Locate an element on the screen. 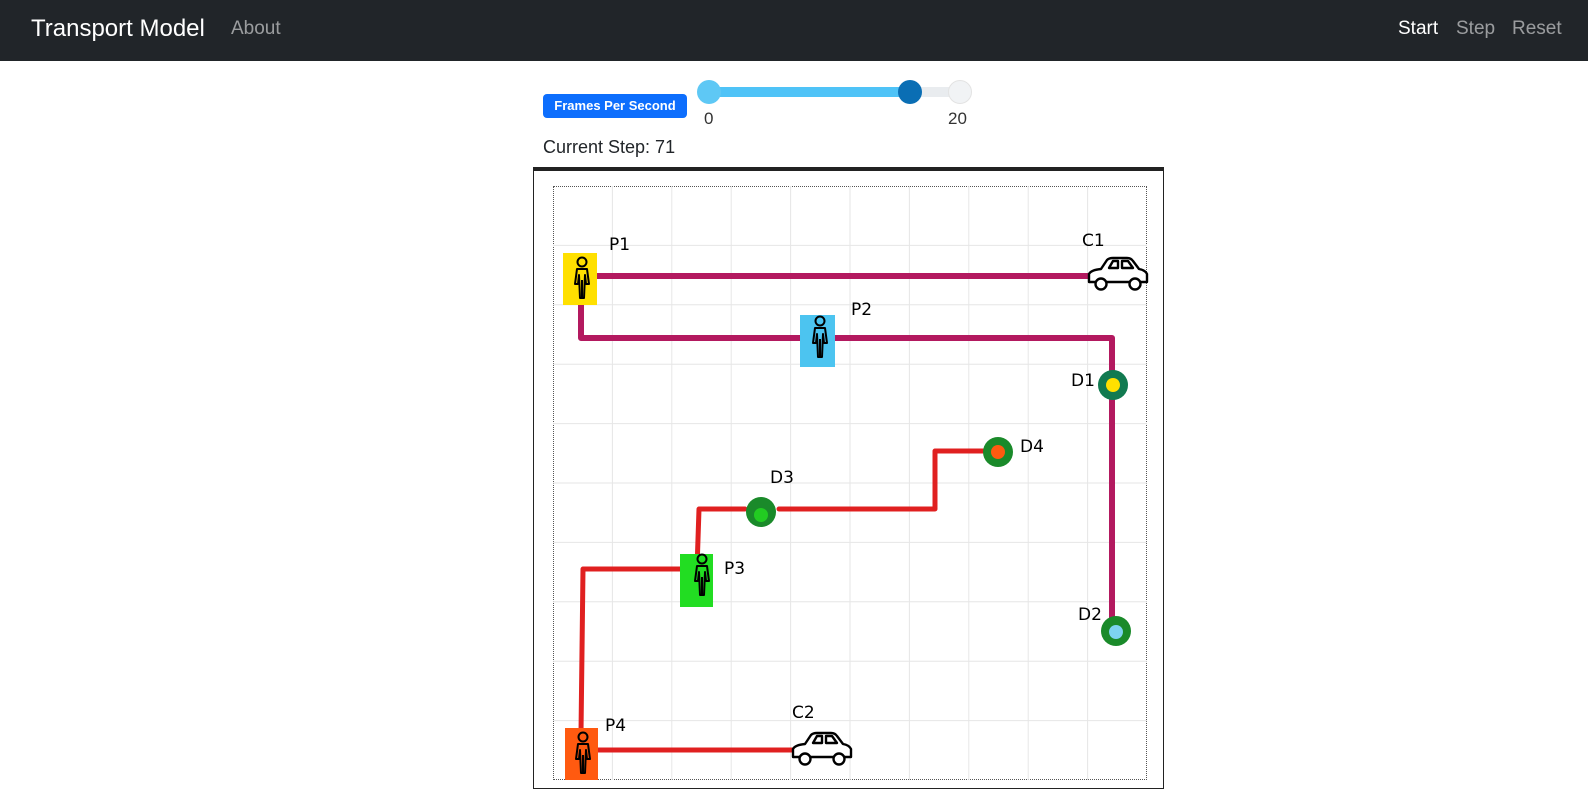 The image size is (1588, 811). current-step-text: Current Step: 71 is located at coordinates (609, 147).